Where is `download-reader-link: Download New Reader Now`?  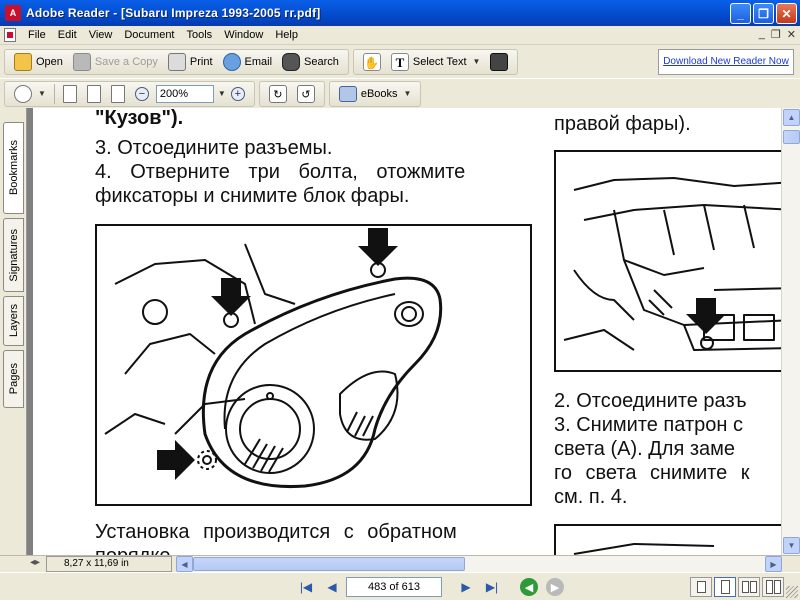 download-reader-link: Download New Reader Now is located at coordinates (726, 62).